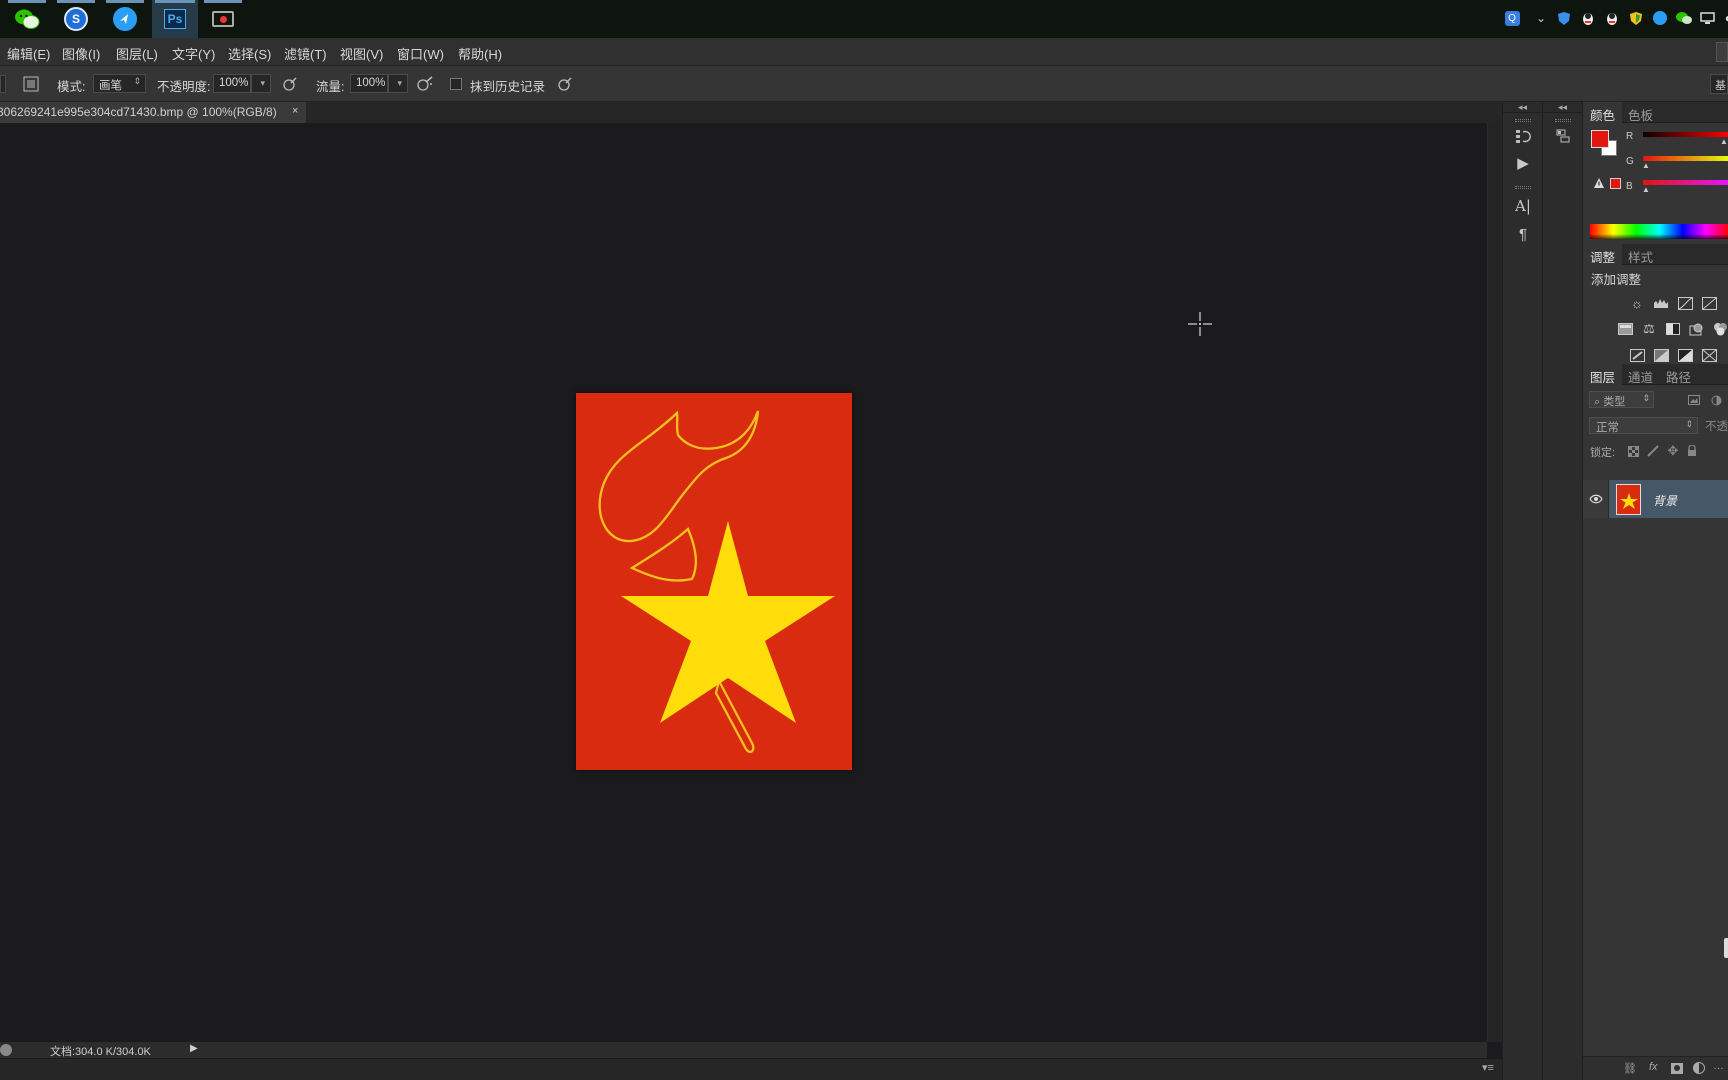  Describe the element at coordinates (1709, 303) in the screenshot. I see `exposure-icon` at that location.